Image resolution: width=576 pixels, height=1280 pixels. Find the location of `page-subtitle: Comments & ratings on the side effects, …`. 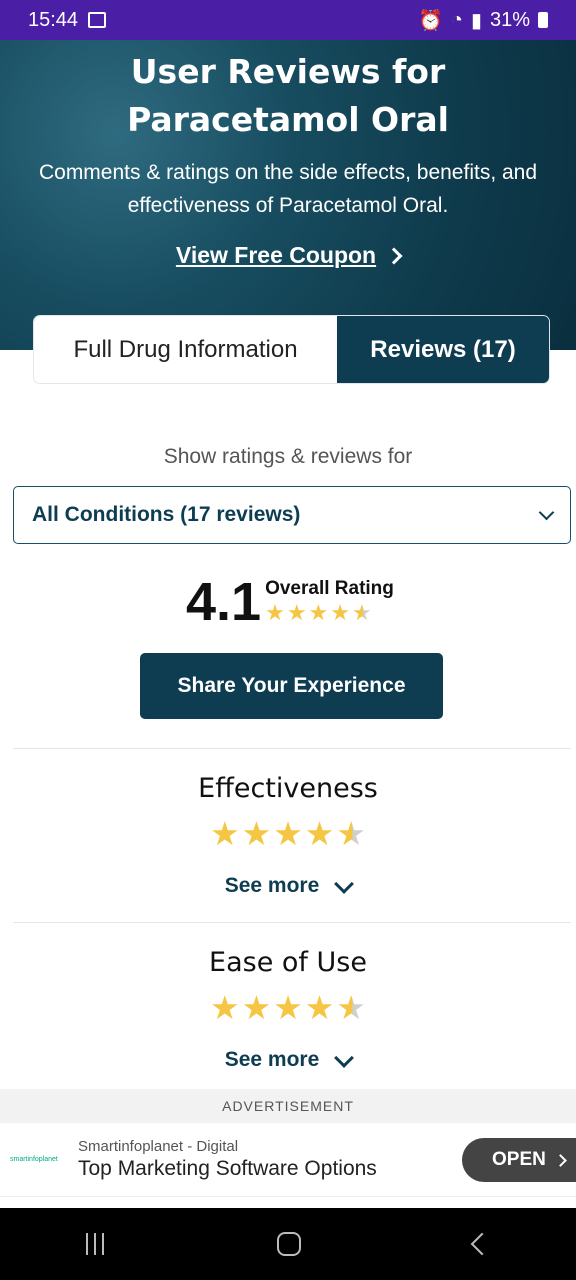

page-subtitle: Comments & ratings on the side effects, … is located at coordinates (288, 189).